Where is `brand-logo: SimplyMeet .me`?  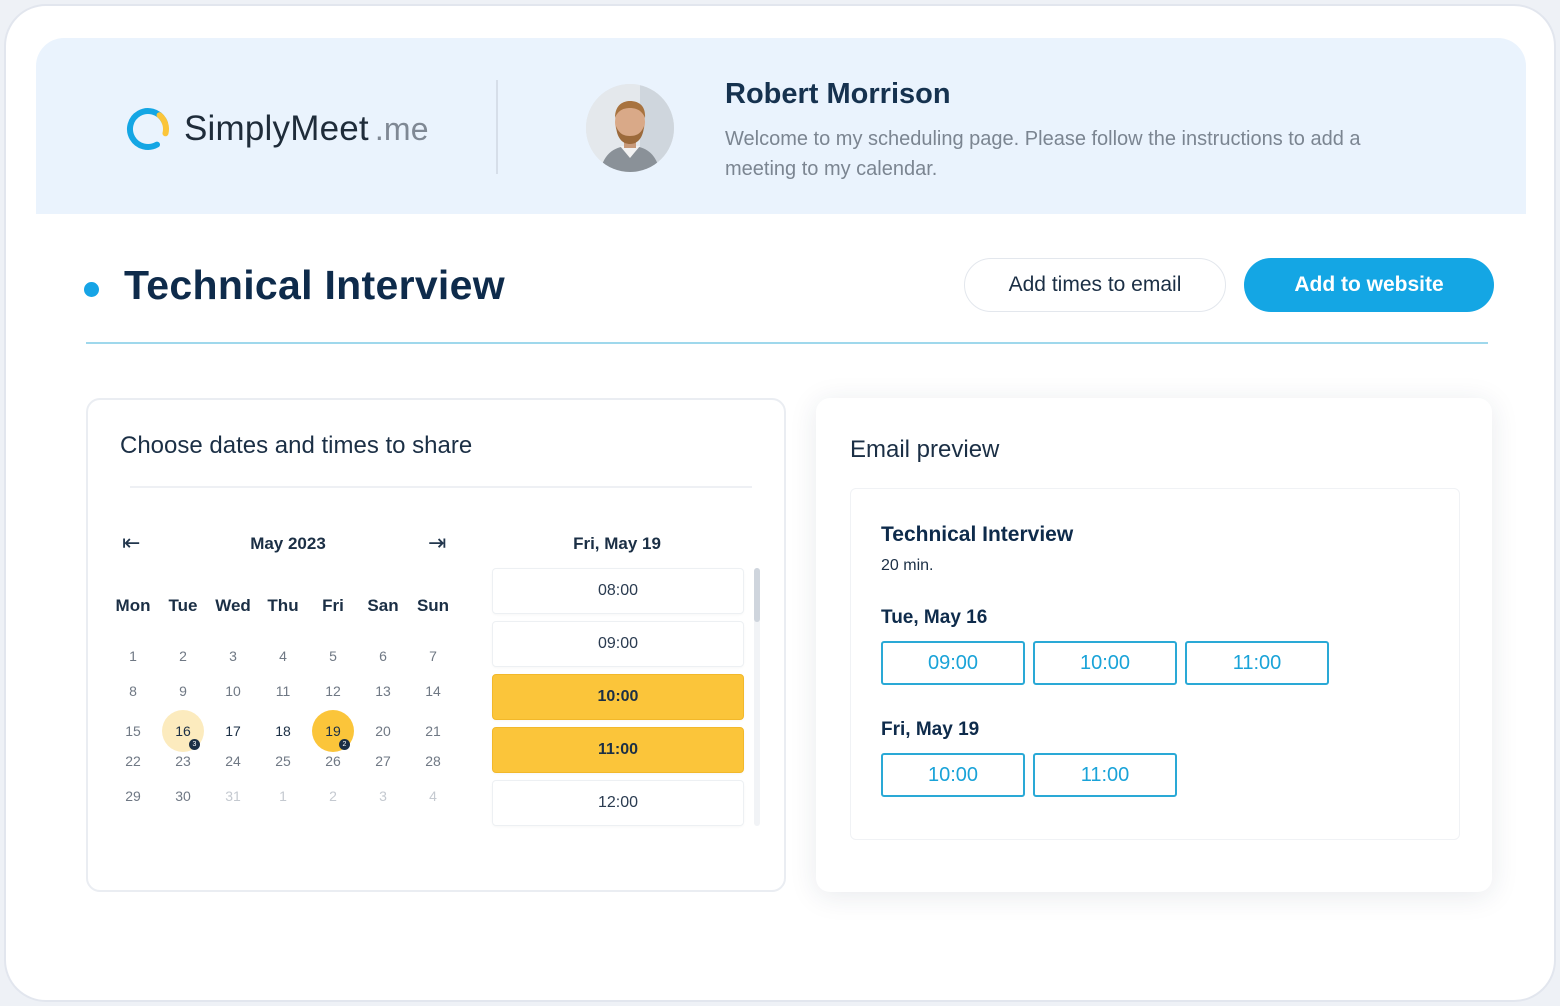
brand-logo: SimplyMeet .me is located at coordinates (276, 129).